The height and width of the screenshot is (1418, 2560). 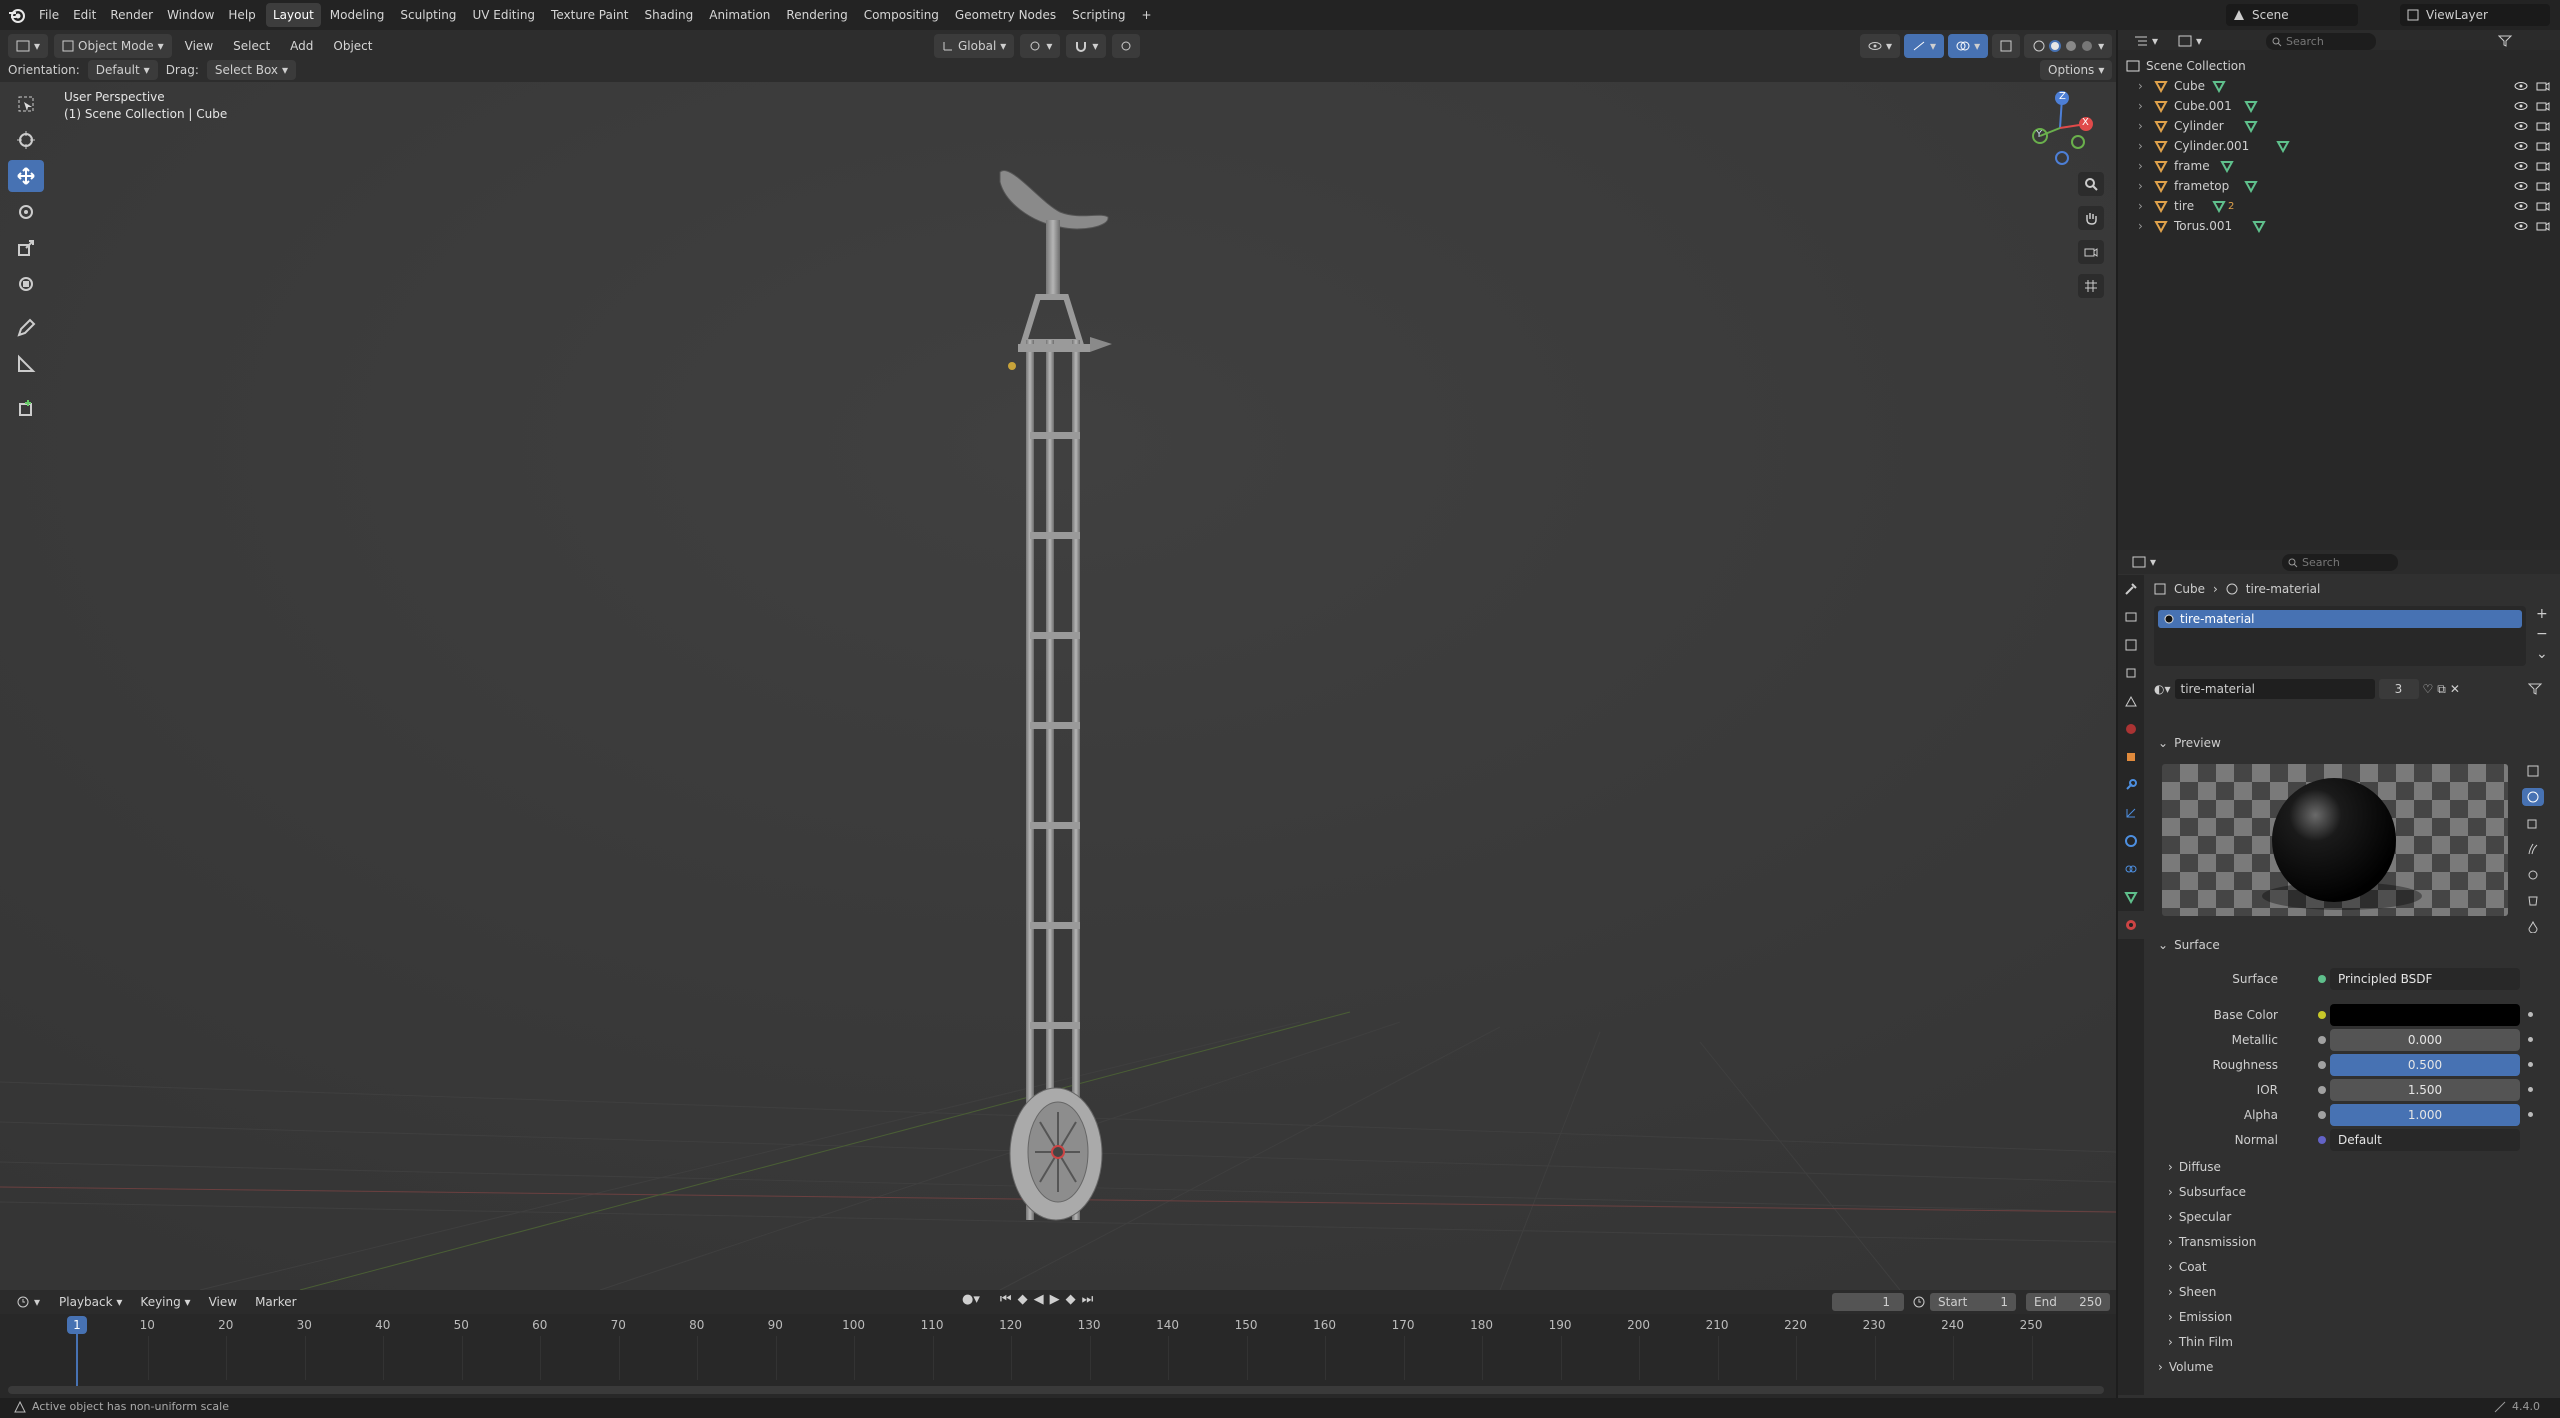 What do you see at coordinates (2425, 1090) in the screenshot?
I see `ior-slider: 1.500` at bounding box center [2425, 1090].